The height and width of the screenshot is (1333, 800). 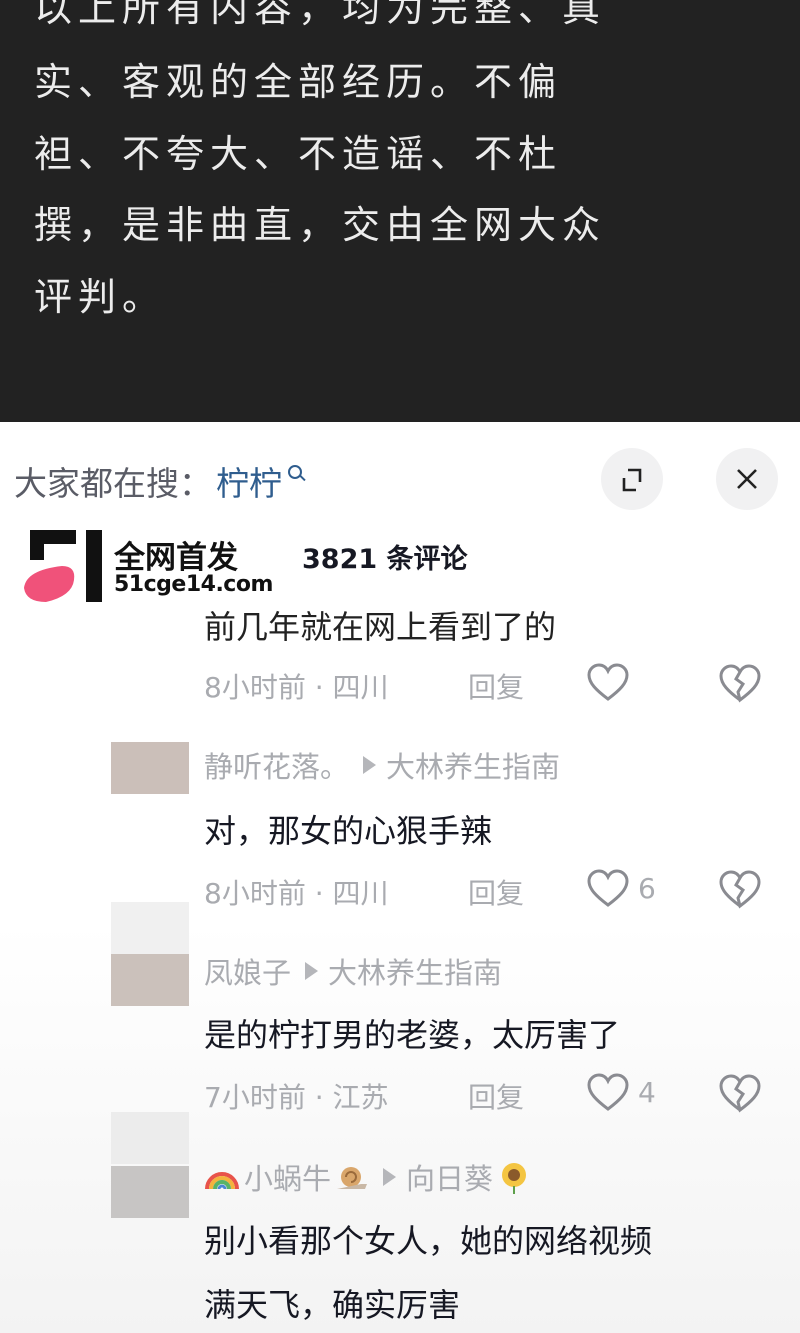 I want to click on rainbow-icon, so click(x=222, y=1181).